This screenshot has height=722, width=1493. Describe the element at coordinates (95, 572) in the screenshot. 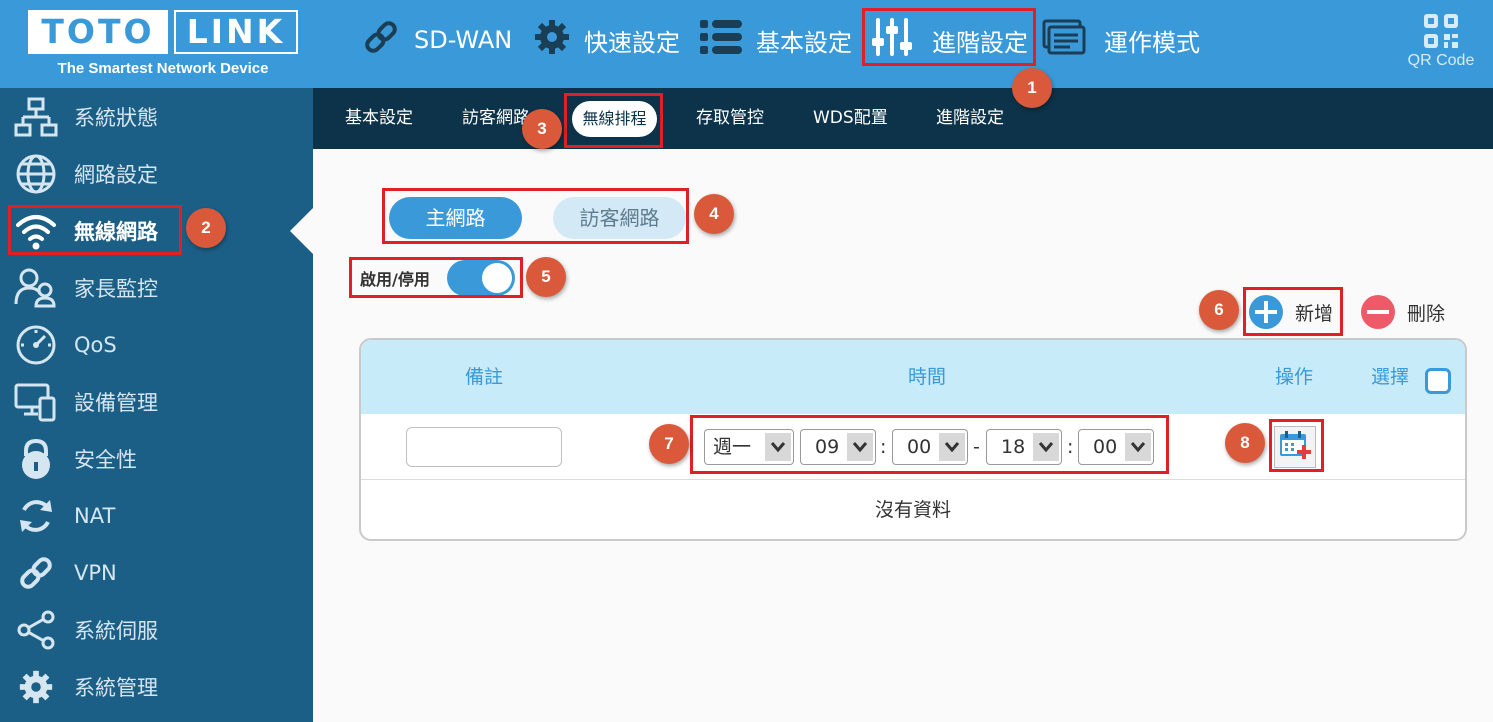

I see `sidebar-label: VPN` at that location.